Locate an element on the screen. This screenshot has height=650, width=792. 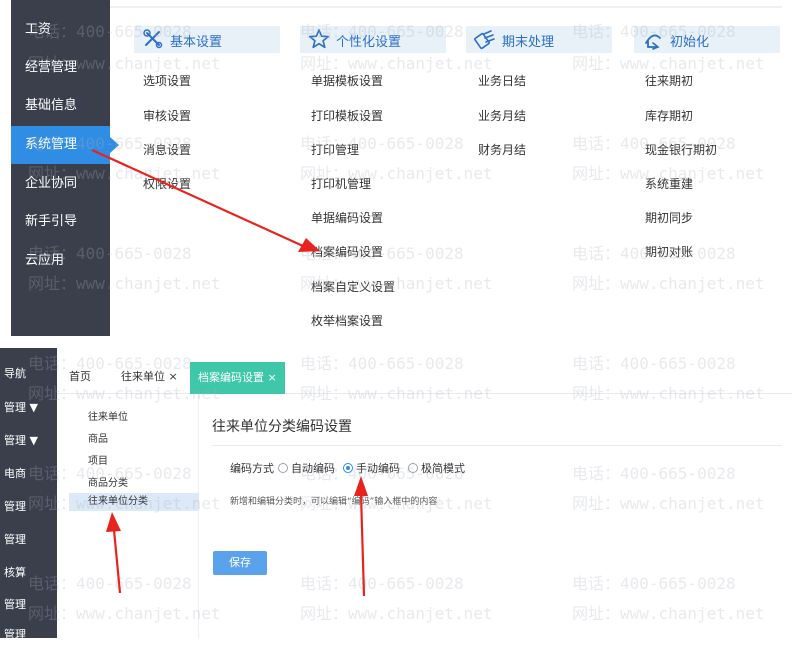
radio-manual-code is located at coordinates (348, 468).